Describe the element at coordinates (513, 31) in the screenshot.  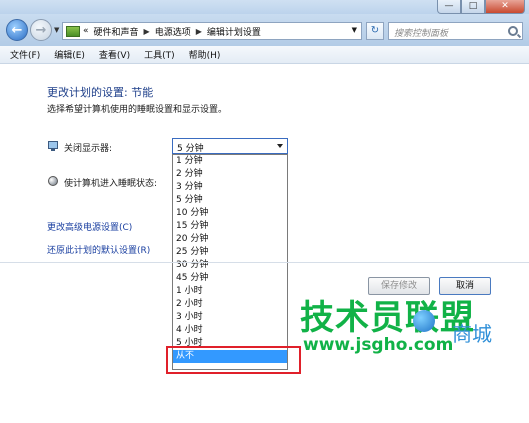
I see `search-icon` at that location.